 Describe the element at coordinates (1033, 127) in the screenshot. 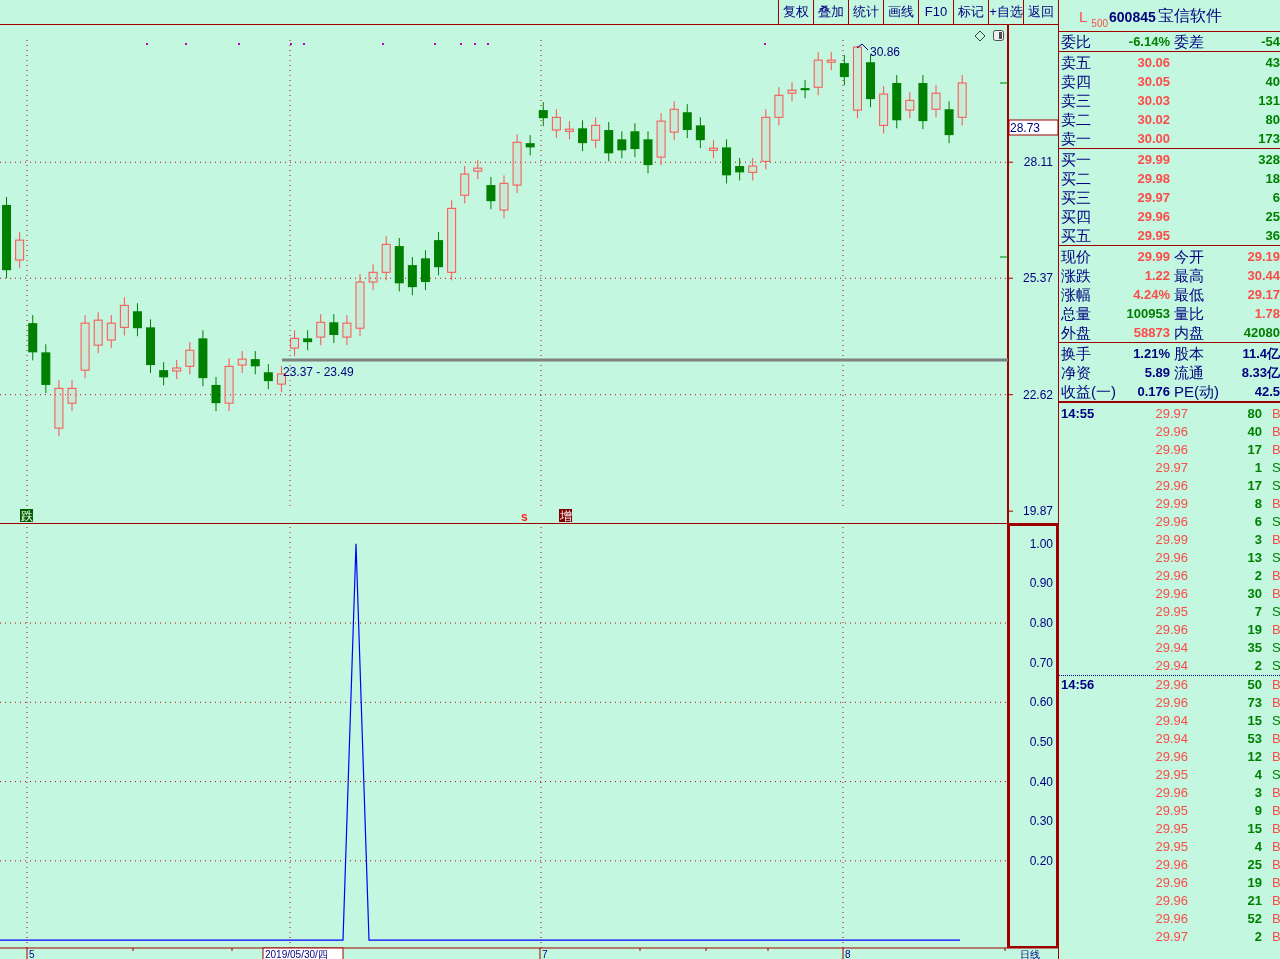

I see `current-price-tag: 28.73` at that location.